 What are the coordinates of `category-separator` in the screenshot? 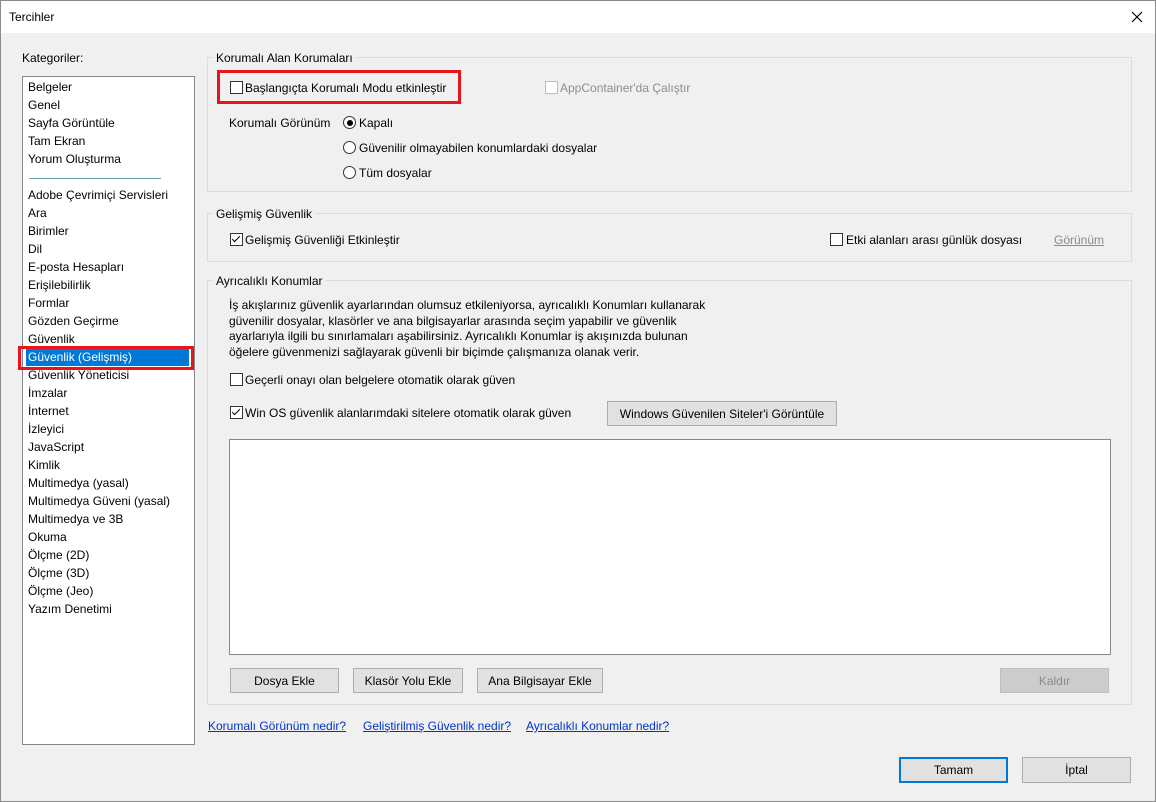 It's located at (95, 178).